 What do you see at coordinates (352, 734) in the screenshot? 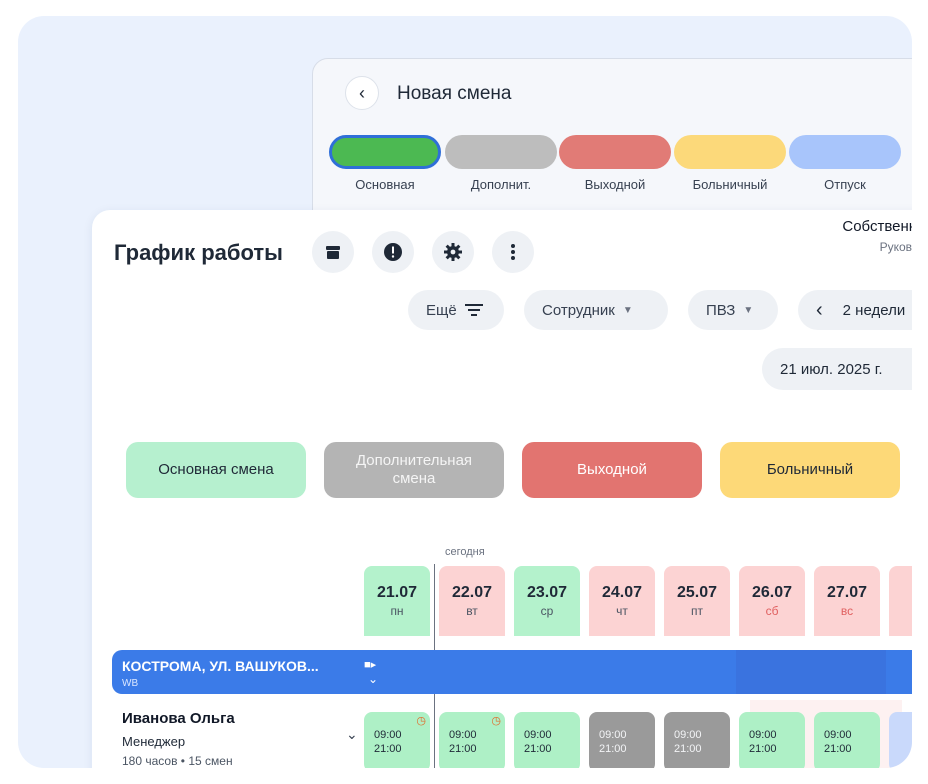
I see `expand-employee-button: ⌄` at bounding box center [352, 734].